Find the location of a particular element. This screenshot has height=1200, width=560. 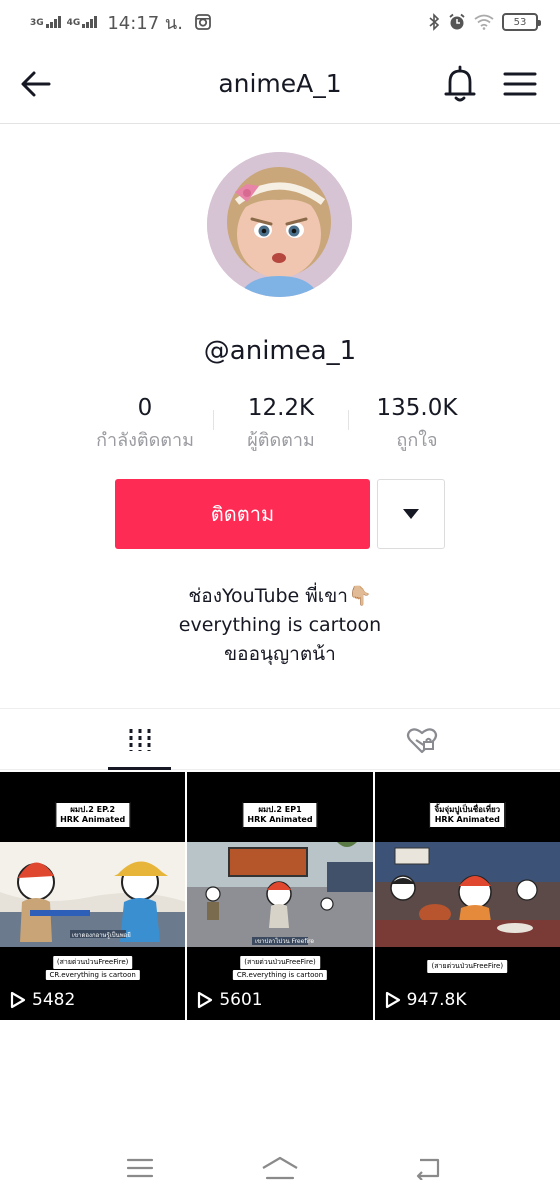

back-button is located at coordinates (36, 84).